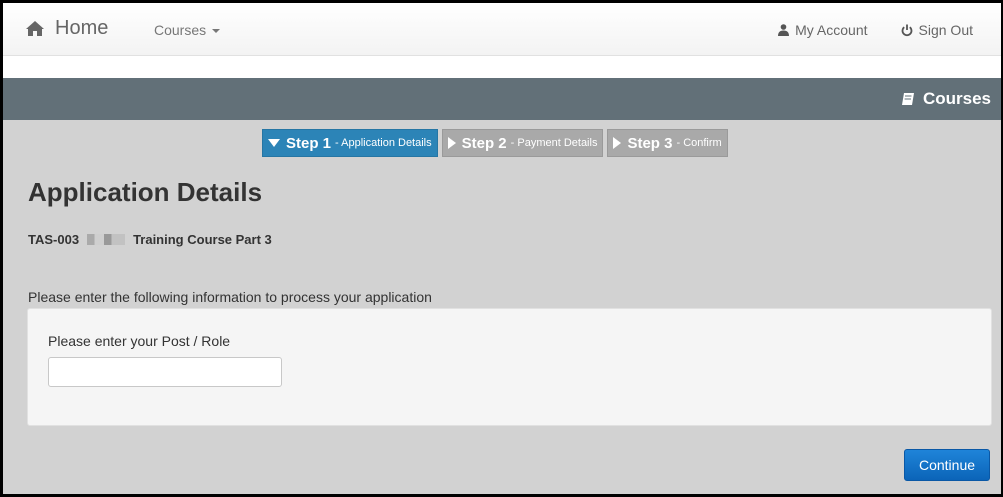 The width and height of the screenshot is (1003, 497). I want to click on chevron-down-icon, so click(216, 31).